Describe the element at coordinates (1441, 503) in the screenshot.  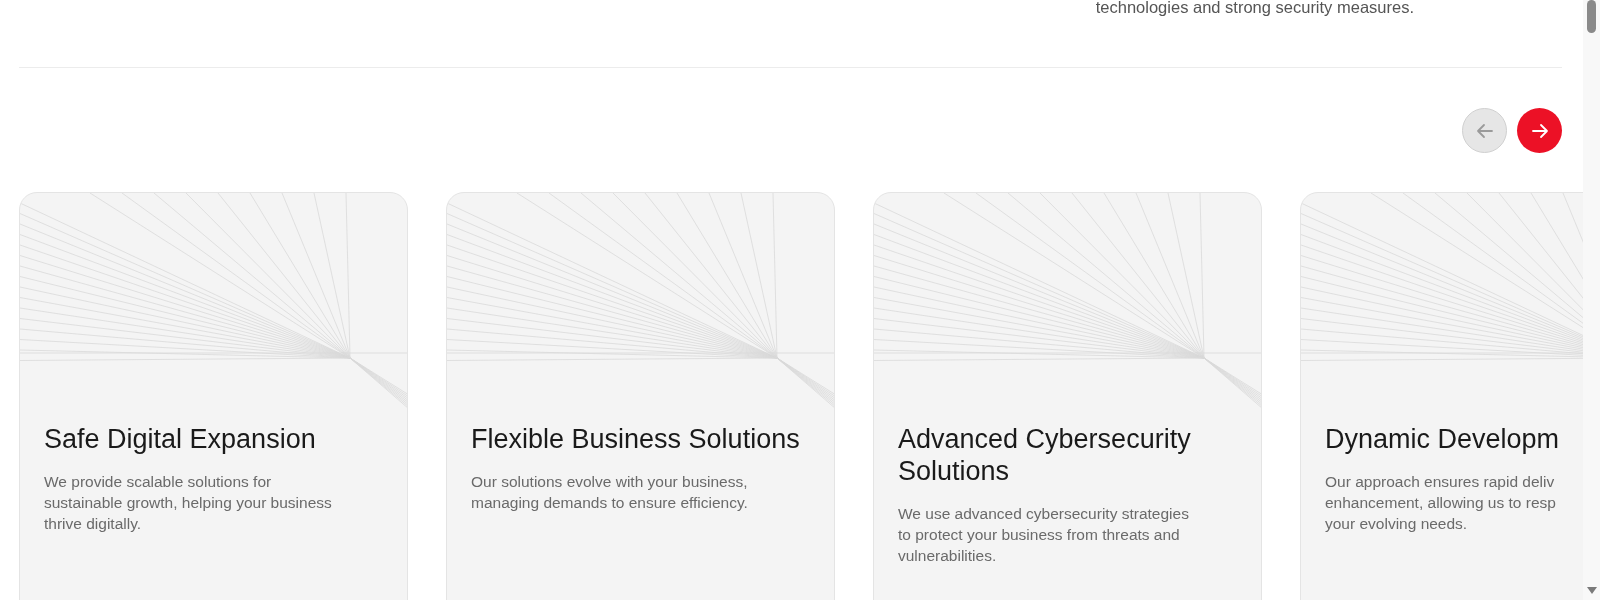
I see `card-description: Our approach ensures rapid deliv enhancement, allowing us to resp your evolving needs.` at that location.